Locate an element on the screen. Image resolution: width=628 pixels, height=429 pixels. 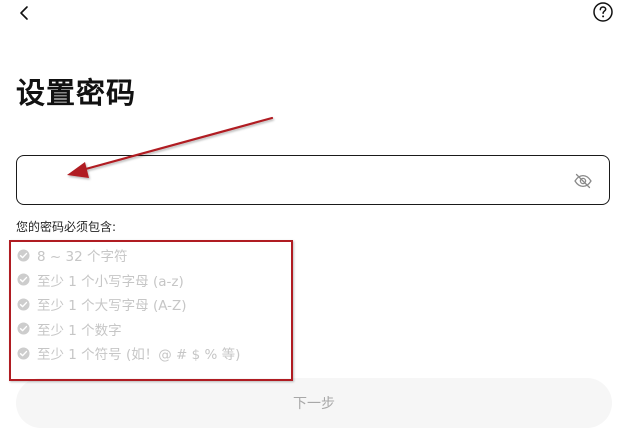
requirement-symbol: 至少 1 个符号 (如！@ # $ % 等) is located at coordinates (128, 353).